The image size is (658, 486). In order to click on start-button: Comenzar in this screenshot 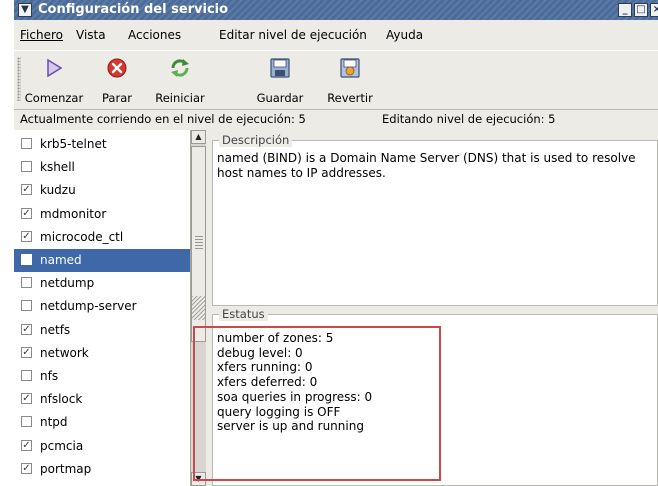, I will do `click(54, 80)`.